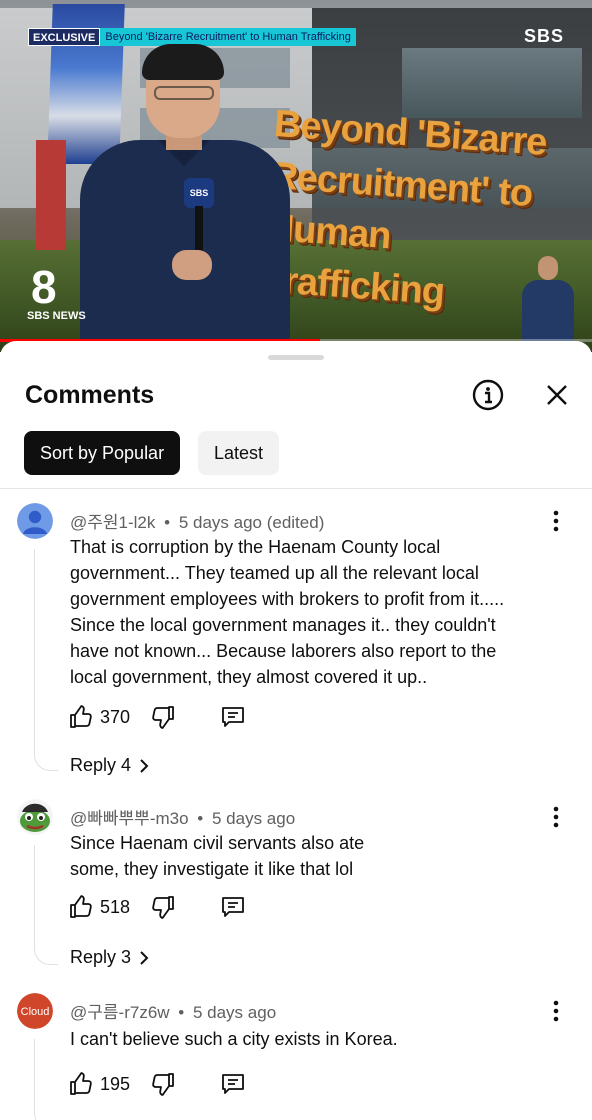 This screenshot has width=592, height=1120. I want to click on comment-meta: @빠빠뿌뿌-m3o • 5 days ago, so click(182, 816).